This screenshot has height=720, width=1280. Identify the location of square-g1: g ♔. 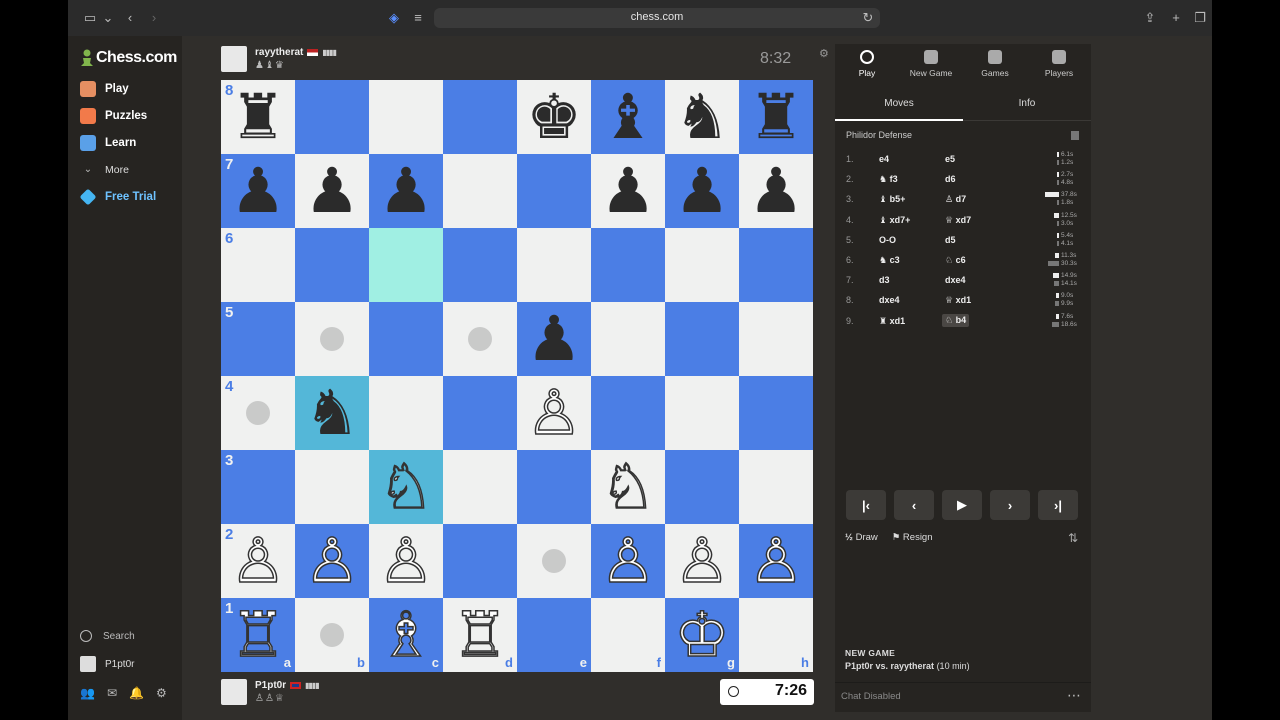
(702, 635).